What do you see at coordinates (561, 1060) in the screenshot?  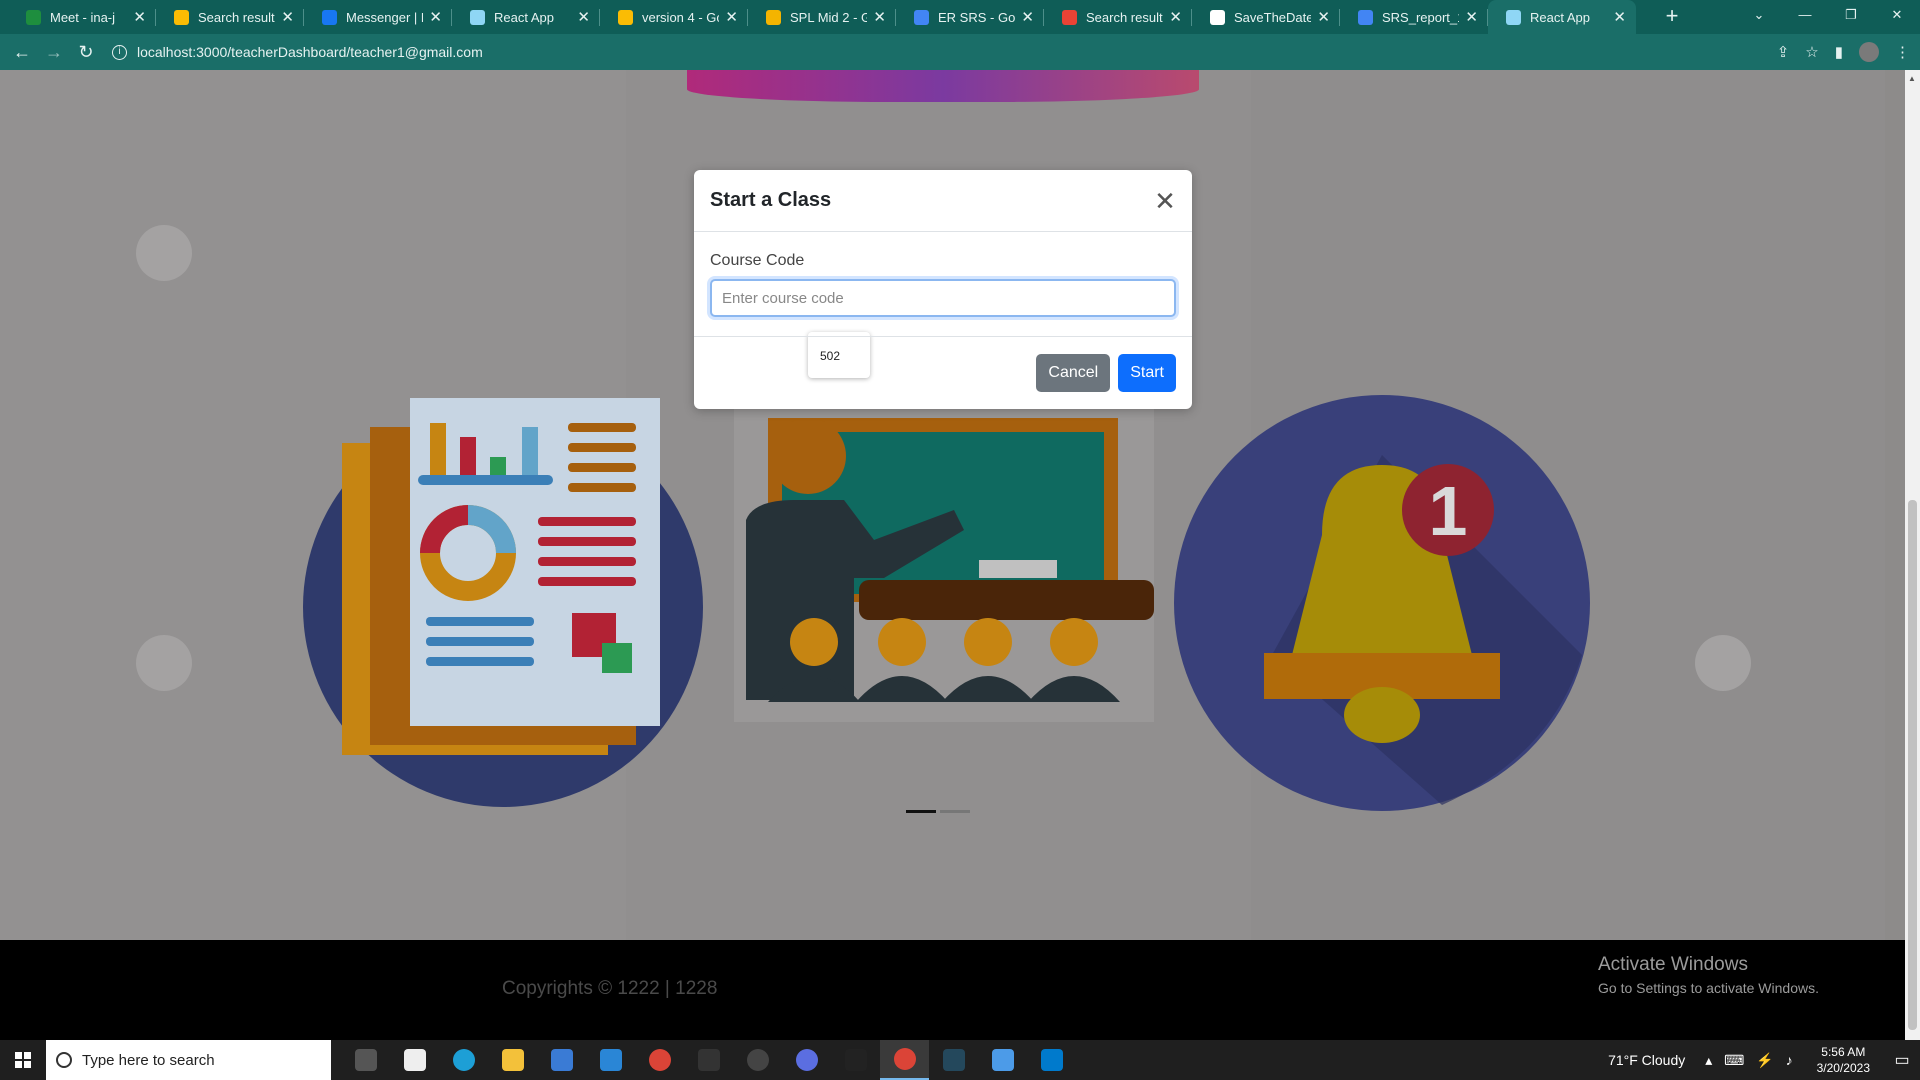 I see `store-icon` at bounding box center [561, 1060].